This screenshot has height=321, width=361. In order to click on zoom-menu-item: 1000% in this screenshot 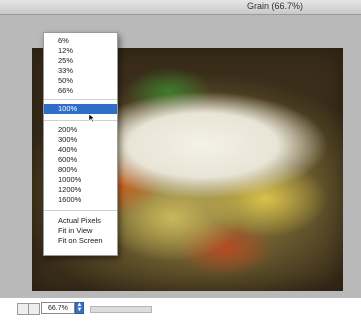, I will do `click(80, 180)`.